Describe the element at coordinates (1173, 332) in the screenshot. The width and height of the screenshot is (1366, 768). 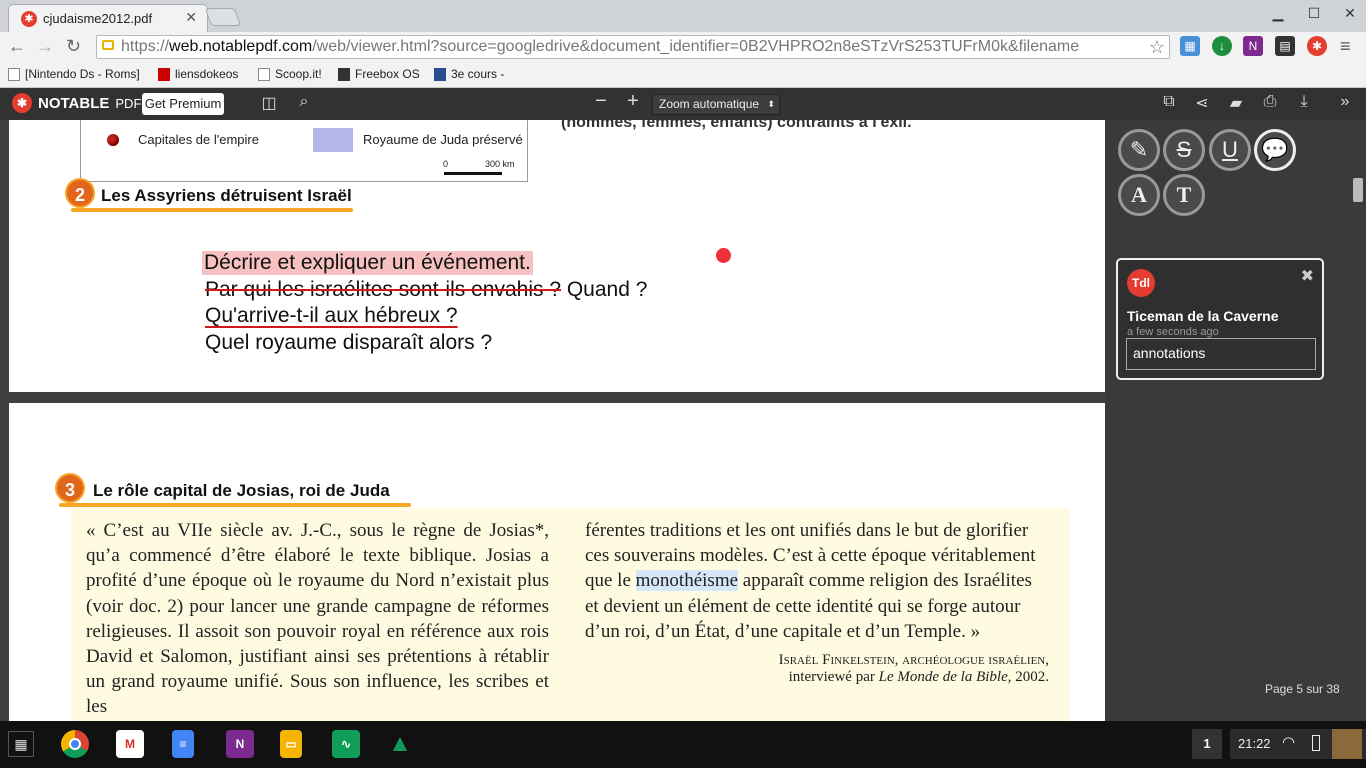
I see `comment-time: a few seconds ago` at that location.